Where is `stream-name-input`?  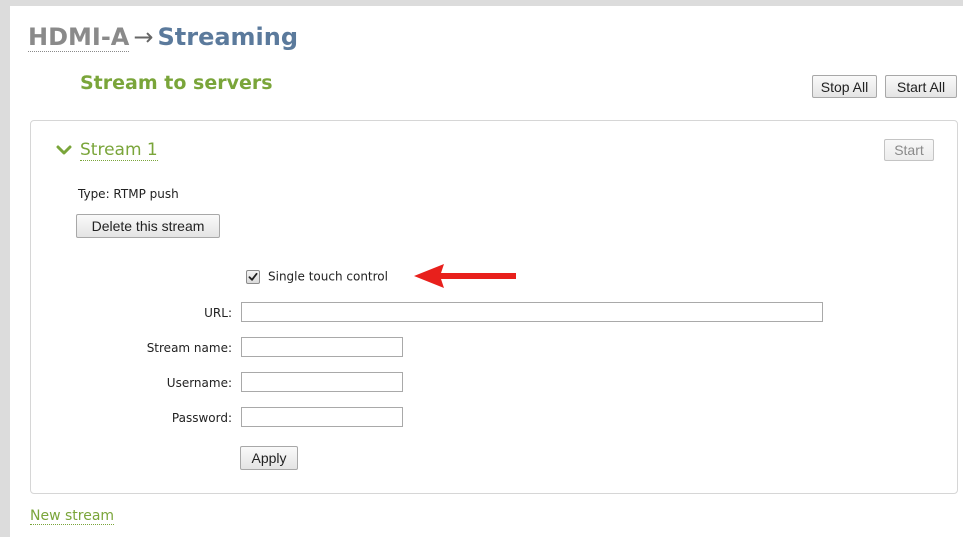 stream-name-input is located at coordinates (322, 347).